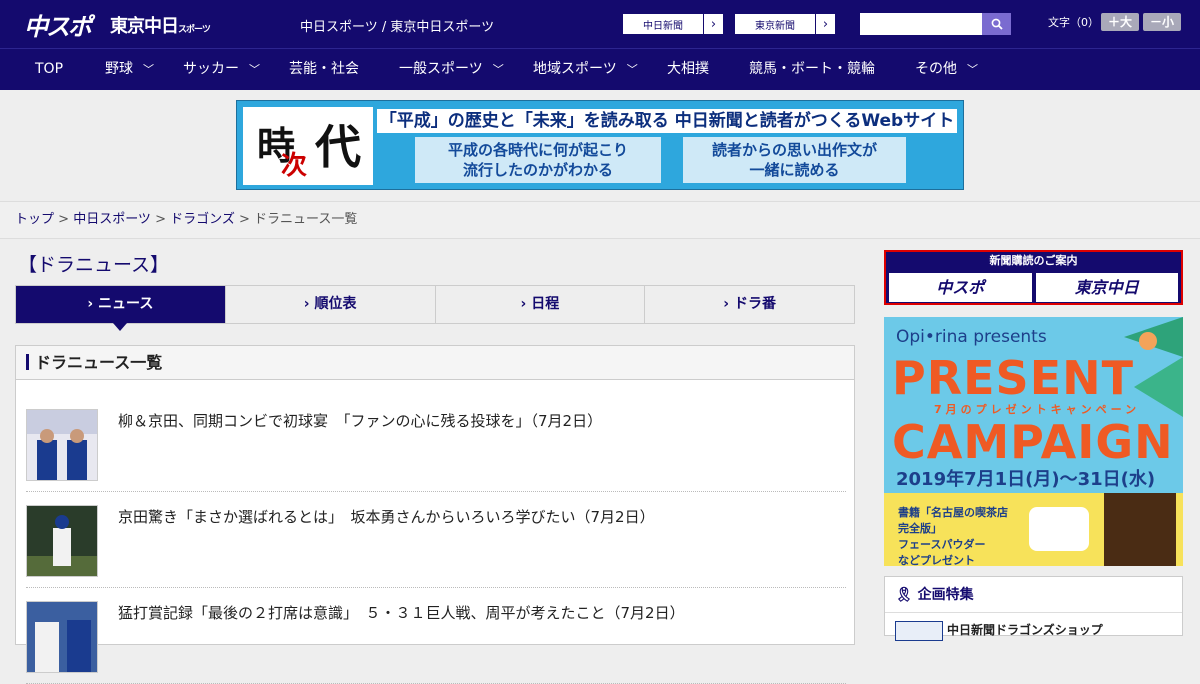  I want to click on nav-item-racing: 競馬・ボート・競輪, so click(812, 69).